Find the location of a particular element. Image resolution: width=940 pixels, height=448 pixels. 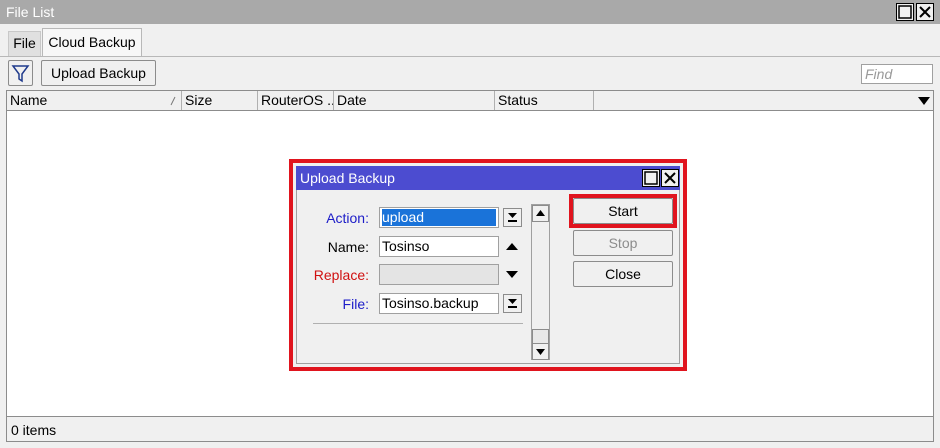

arrow-down-icon is located at coordinates (540, 352).